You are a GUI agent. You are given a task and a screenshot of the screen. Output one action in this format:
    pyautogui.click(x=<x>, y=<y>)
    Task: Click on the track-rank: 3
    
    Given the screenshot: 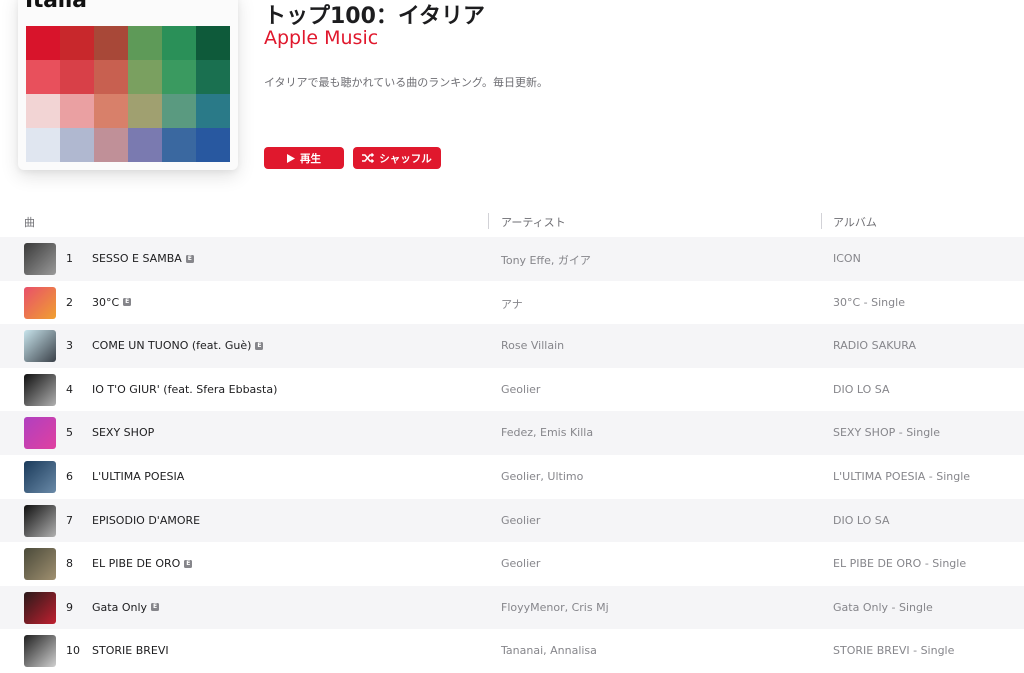 What is the action you would take?
    pyautogui.click(x=69, y=346)
    